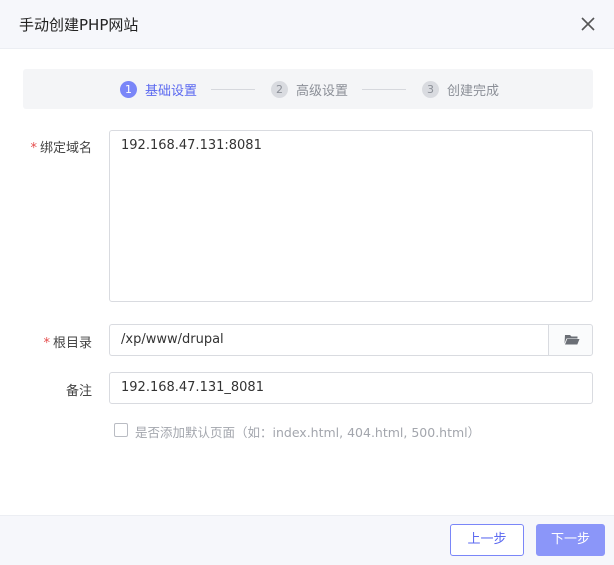 The image size is (614, 565). Describe the element at coordinates (322, 91) in the screenshot. I see `step-label: 高级设置` at that location.